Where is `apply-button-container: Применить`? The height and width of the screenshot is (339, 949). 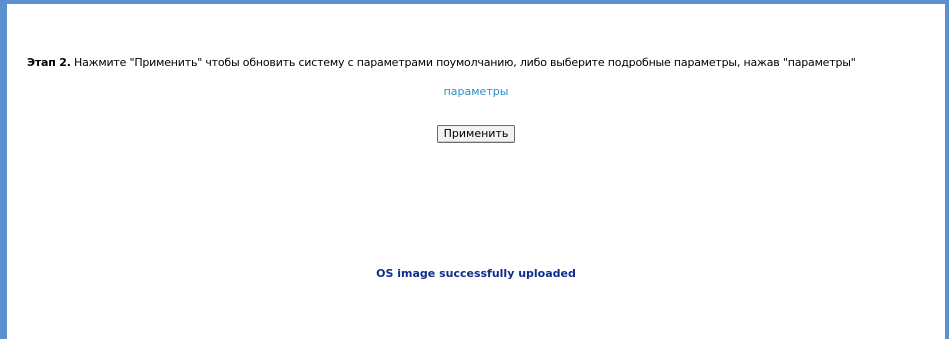
apply-button-container: Применить is located at coordinates (476, 132).